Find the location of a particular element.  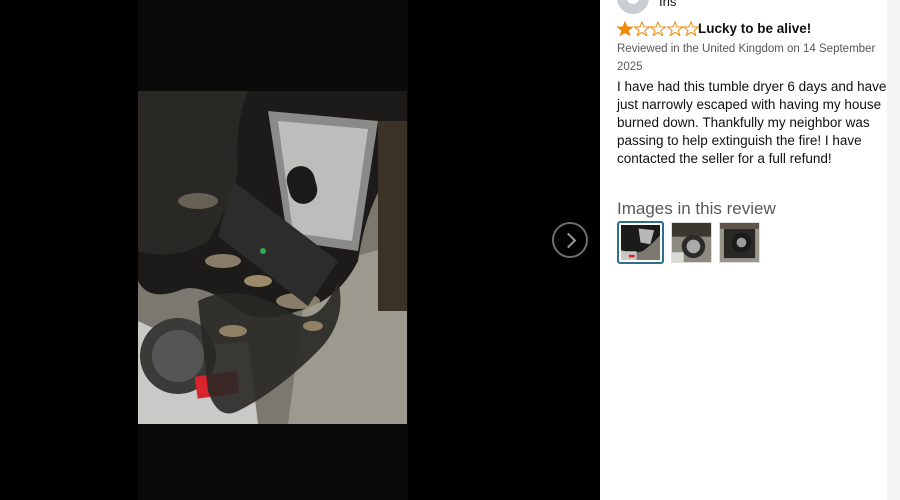

next-image-button is located at coordinates (570, 240).